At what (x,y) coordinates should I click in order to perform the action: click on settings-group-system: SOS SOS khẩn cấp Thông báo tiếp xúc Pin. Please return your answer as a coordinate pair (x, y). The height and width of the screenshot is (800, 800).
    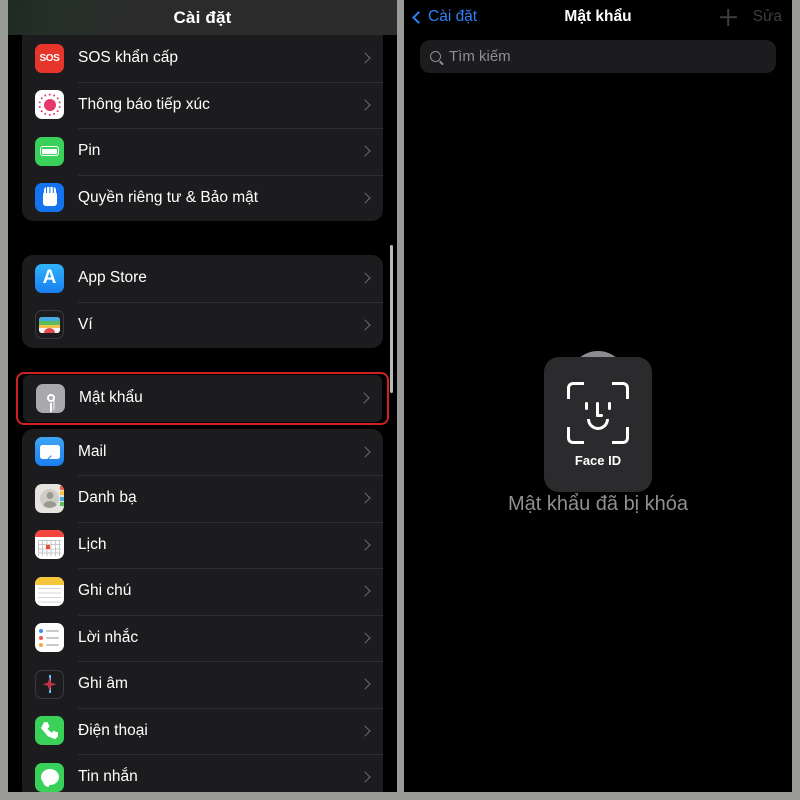
    Looking at the image, I should click on (202, 128).